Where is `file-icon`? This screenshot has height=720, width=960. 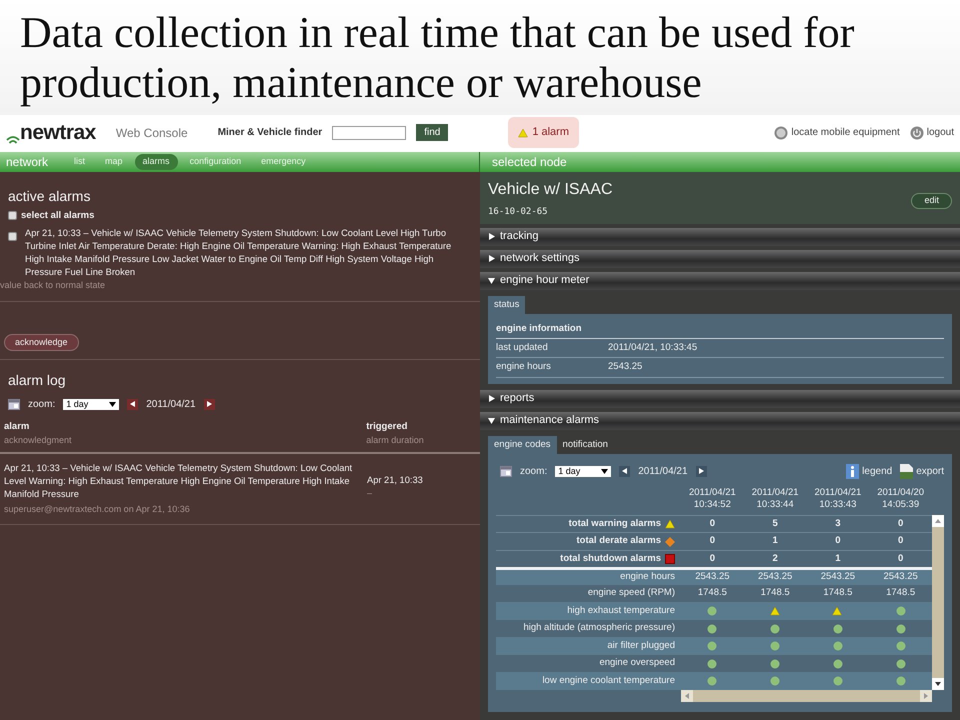 file-icon is located at coordinates (907, 471).